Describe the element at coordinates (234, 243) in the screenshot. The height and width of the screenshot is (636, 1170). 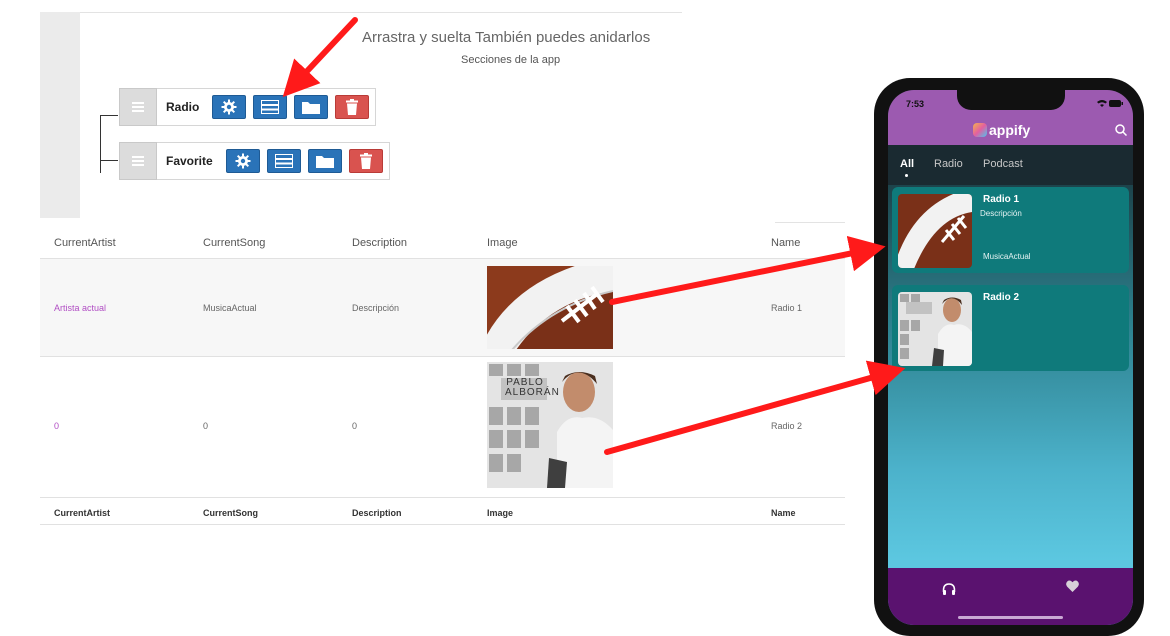
I see `column-header: CurrentSong` at that location.